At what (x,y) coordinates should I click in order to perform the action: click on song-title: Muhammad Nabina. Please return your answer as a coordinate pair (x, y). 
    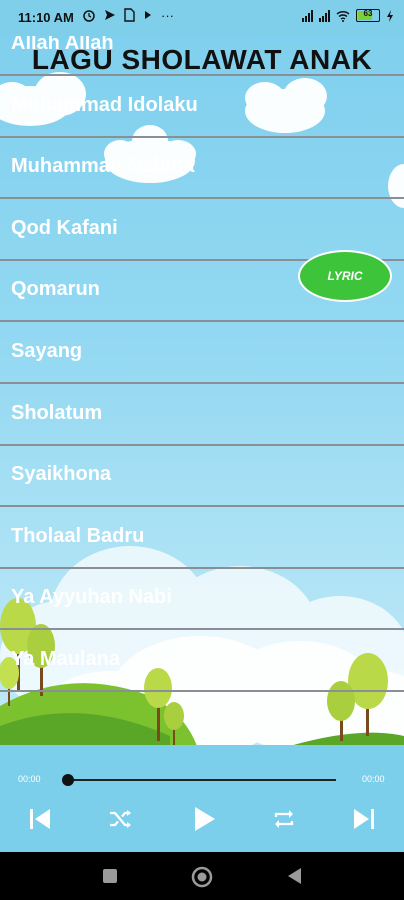
    Looking at the image, I should click on (103, 166).